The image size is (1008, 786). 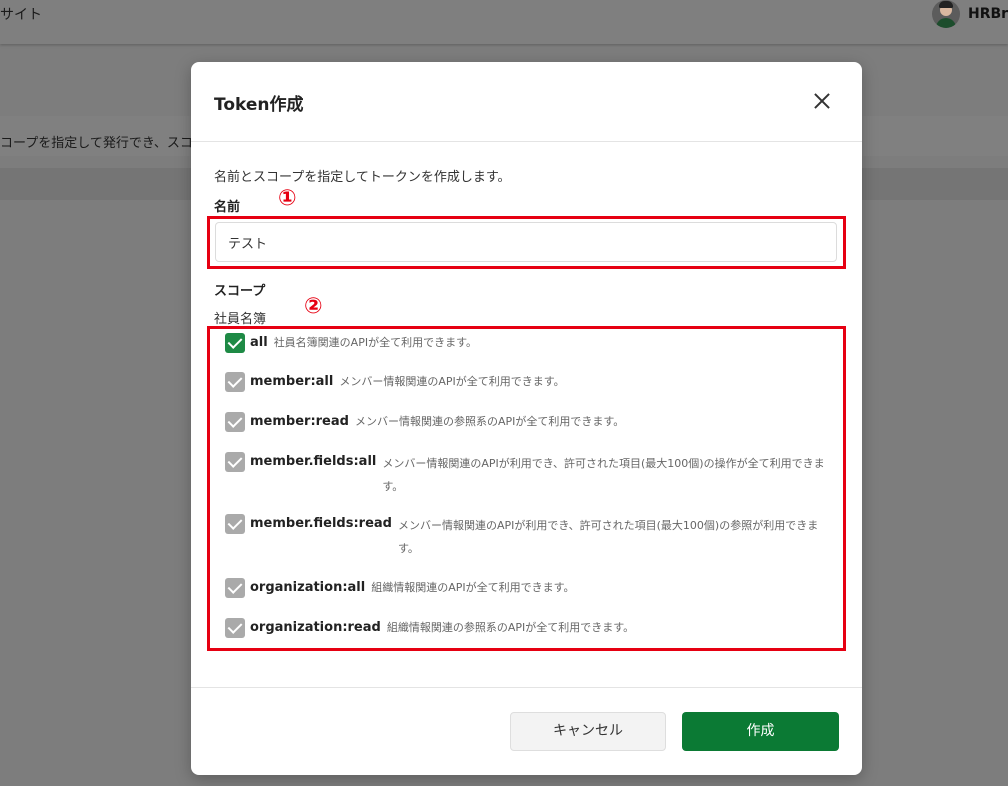 What do you see at coordinates (760, 731) in the screenshot?
I see `create-button: 作成` at bounding box center [760, 731].